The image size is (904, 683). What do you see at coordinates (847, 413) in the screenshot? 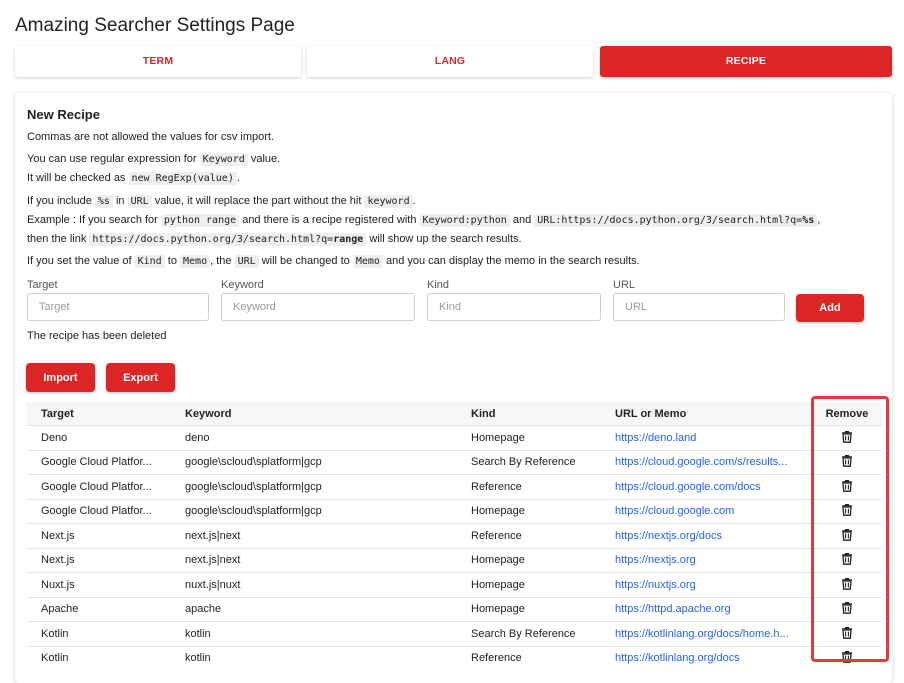
I see `header-remove: Remove` at bounding box center [847, 413].